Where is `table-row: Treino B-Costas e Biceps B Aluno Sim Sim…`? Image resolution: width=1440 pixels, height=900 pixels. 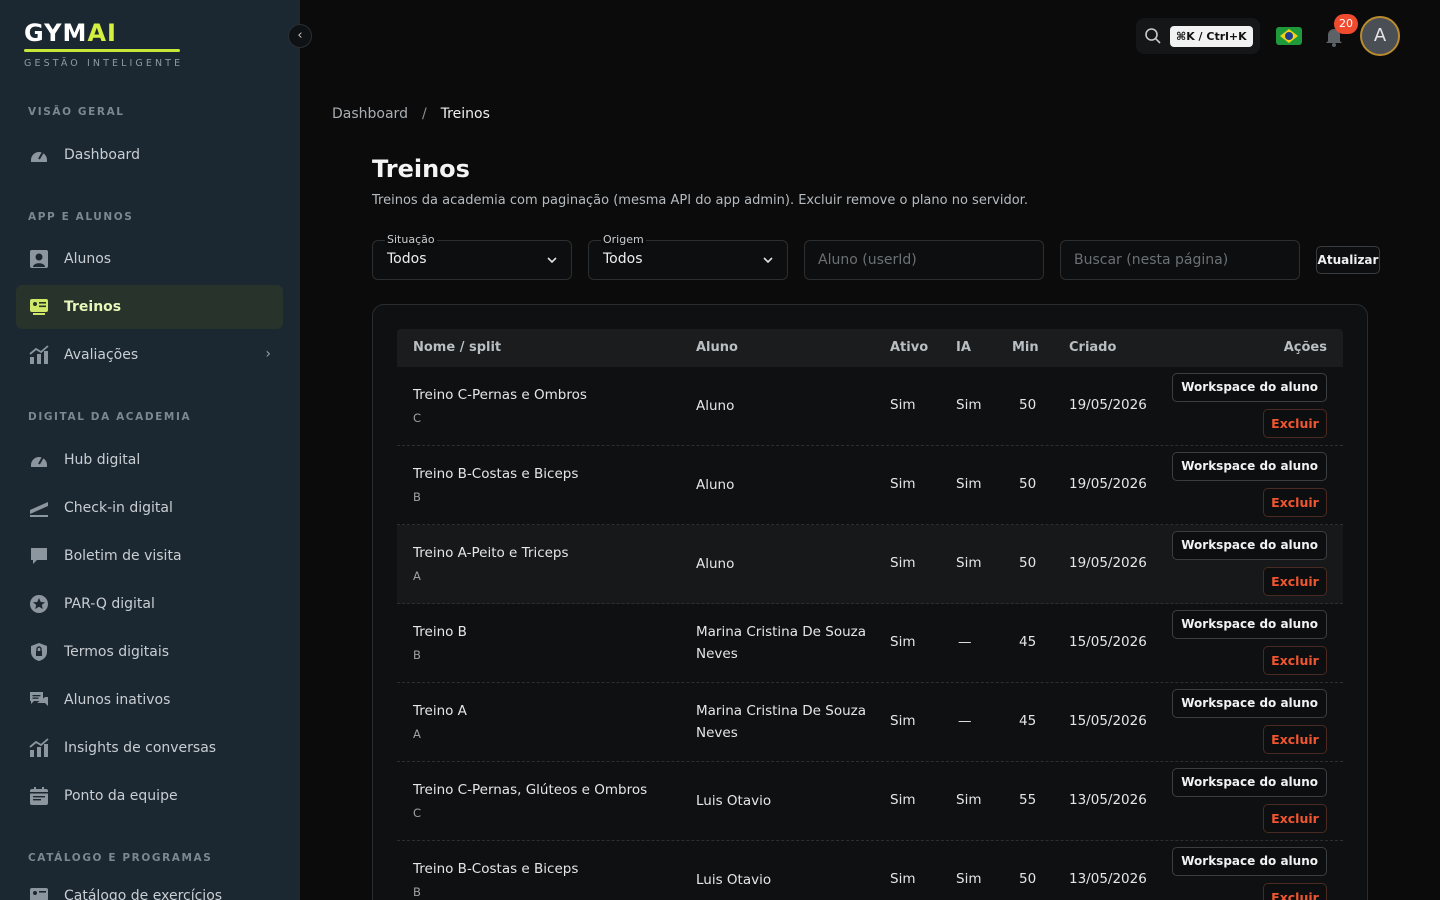
table-row: Treino B-Costas e Biceps B Aluno Sim Sim… is located at coordinates (870, 485).